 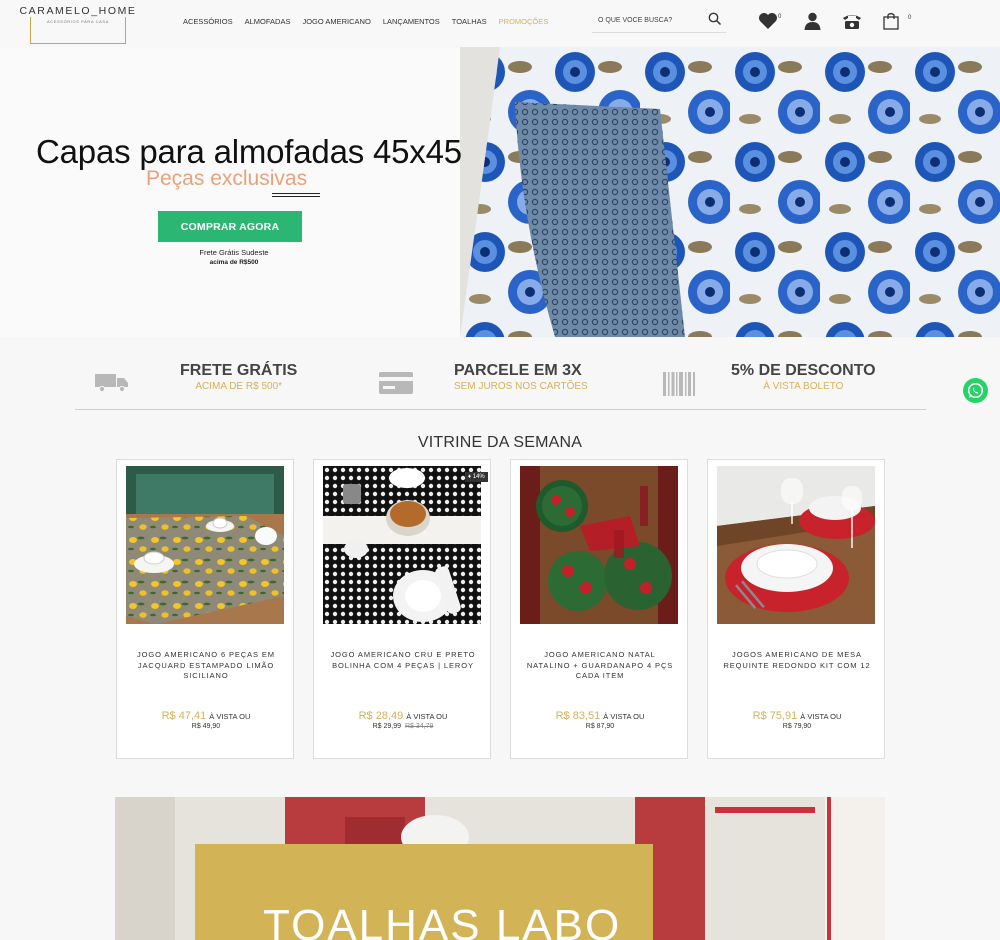 I want to click on credit-card-icon, so click(x=396, y=383).